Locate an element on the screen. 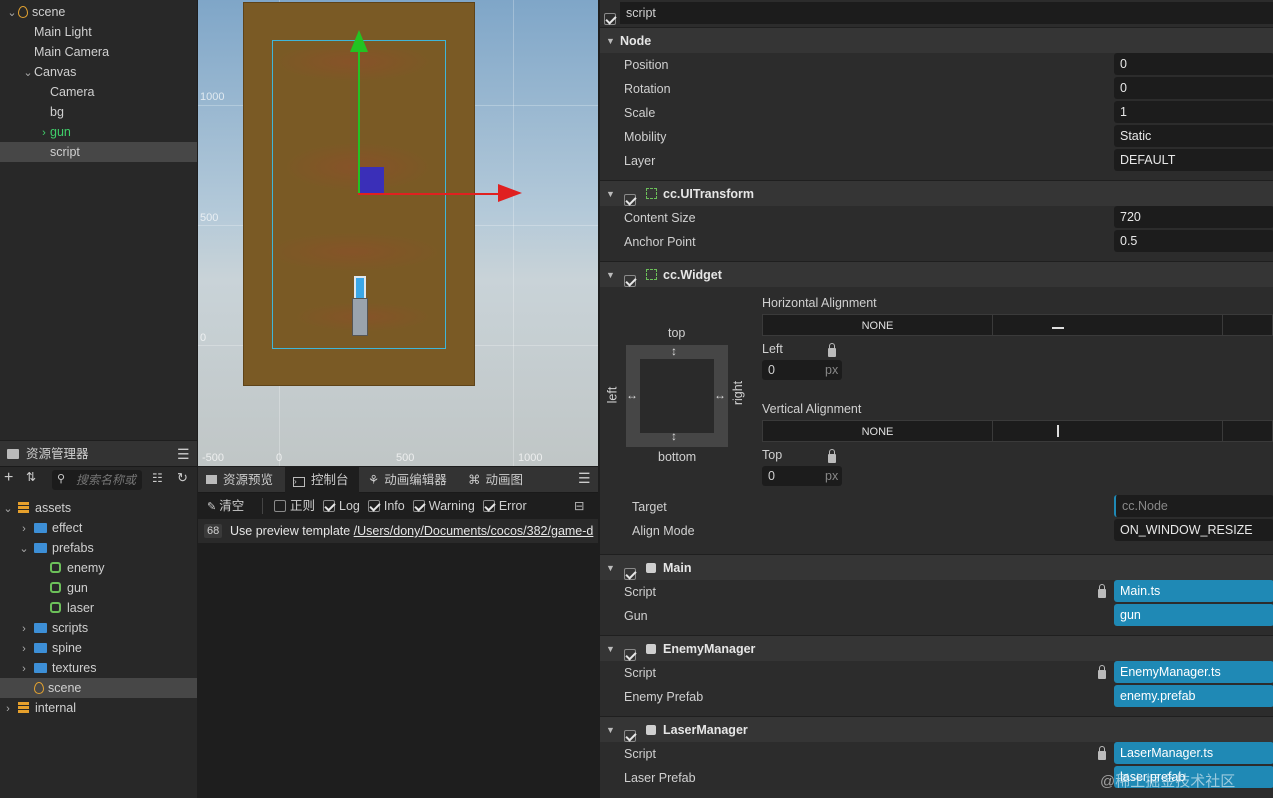  asset-item: scene is located at coordinates (98, 688).